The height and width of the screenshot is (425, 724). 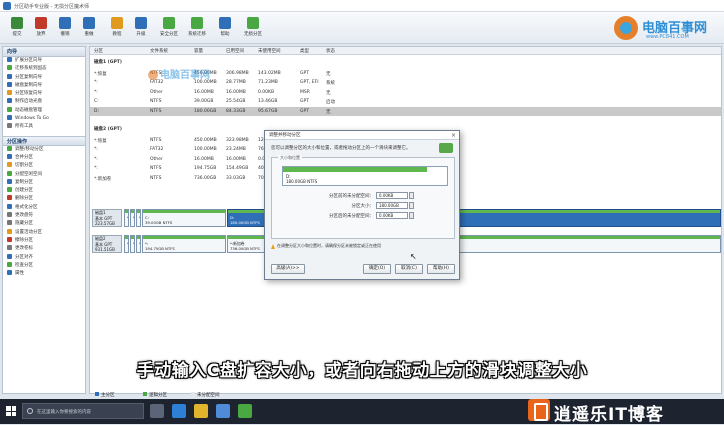 I want to click on sidebar-item: 隐藏分区, so click(x=44, y=224).